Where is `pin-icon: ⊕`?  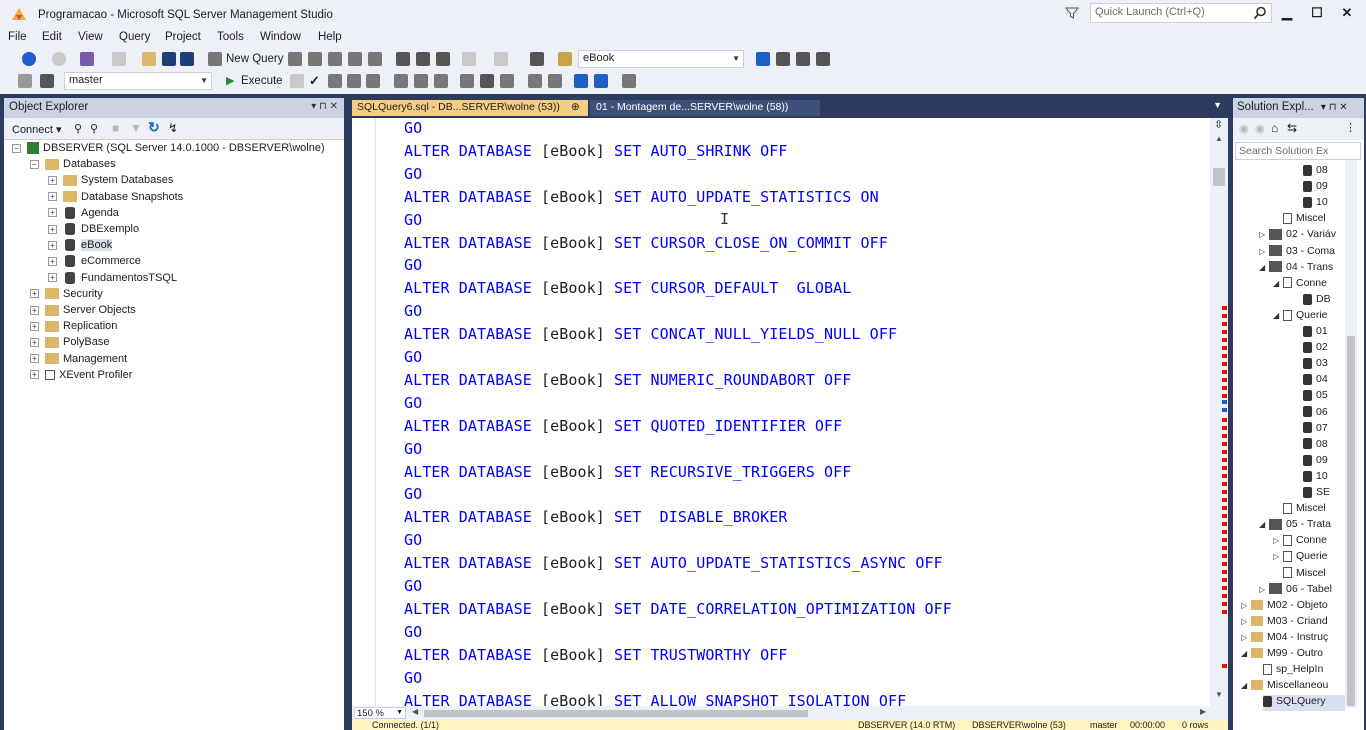
pin-icon: ⊕ is located at coordinates (575, 107).